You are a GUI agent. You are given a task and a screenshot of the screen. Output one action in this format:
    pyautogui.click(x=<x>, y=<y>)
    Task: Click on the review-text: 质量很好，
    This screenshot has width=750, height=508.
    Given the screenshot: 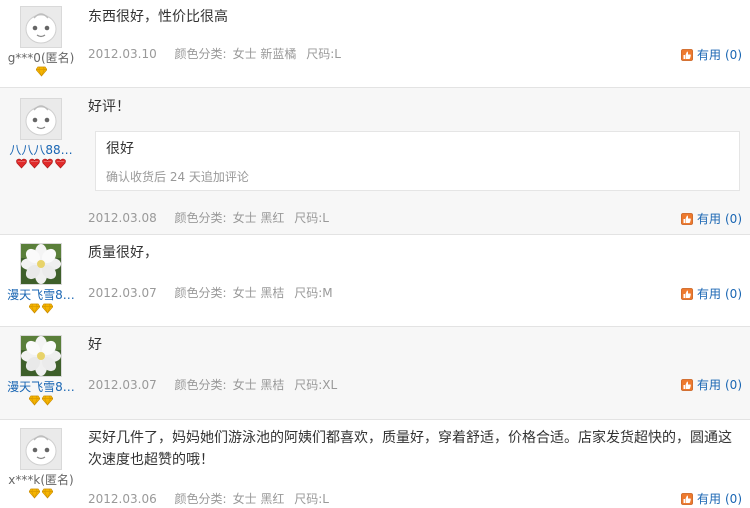 What is the action you would take?
    pyautogui.click(x=123, y=253)
    